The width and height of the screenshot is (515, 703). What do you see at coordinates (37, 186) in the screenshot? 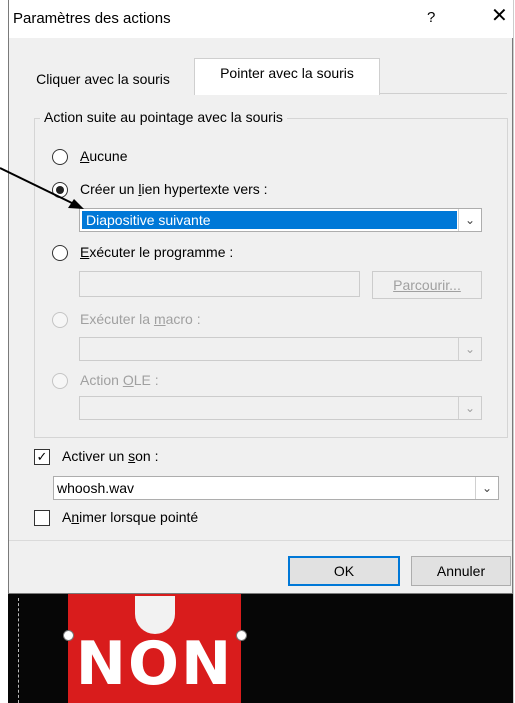
I see `arrow-line` at bounding box center [37, 186].